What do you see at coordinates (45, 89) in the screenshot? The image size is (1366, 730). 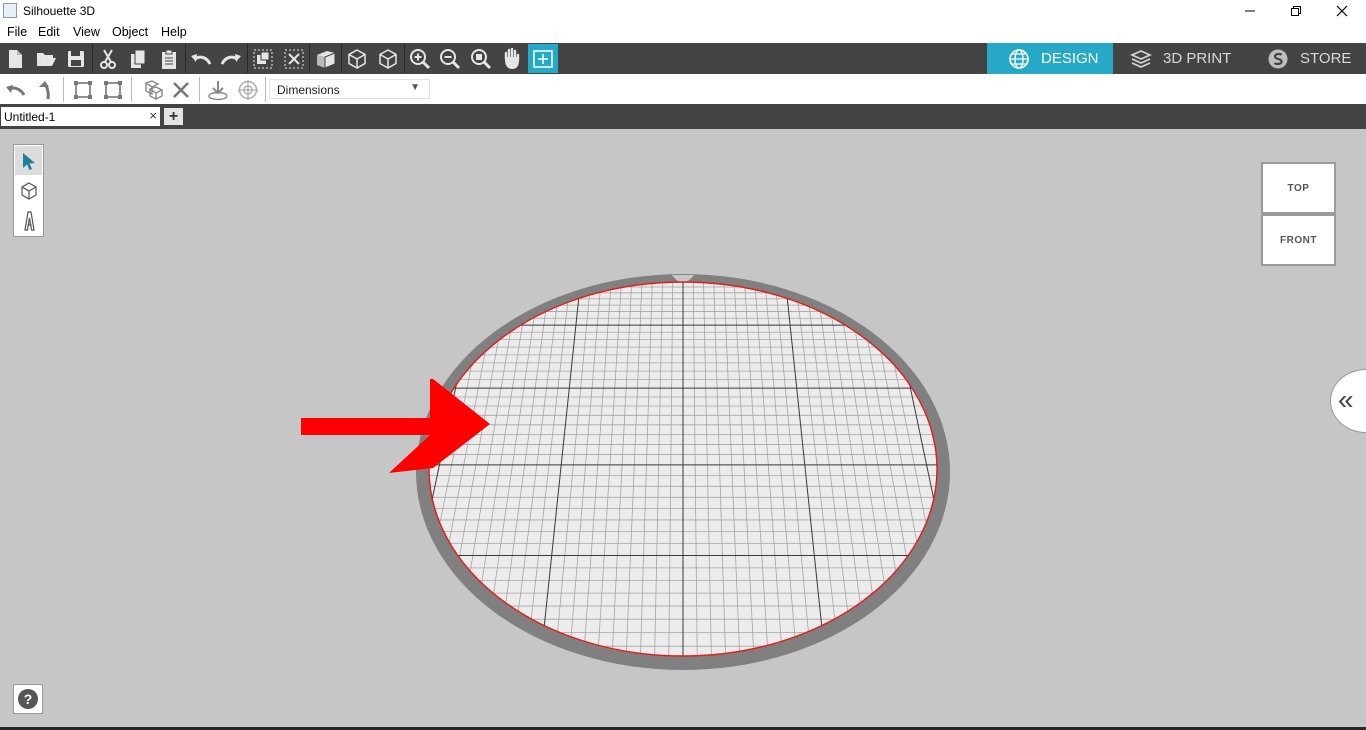 I see `rotate-up-button` at bounding box center [45, 89].